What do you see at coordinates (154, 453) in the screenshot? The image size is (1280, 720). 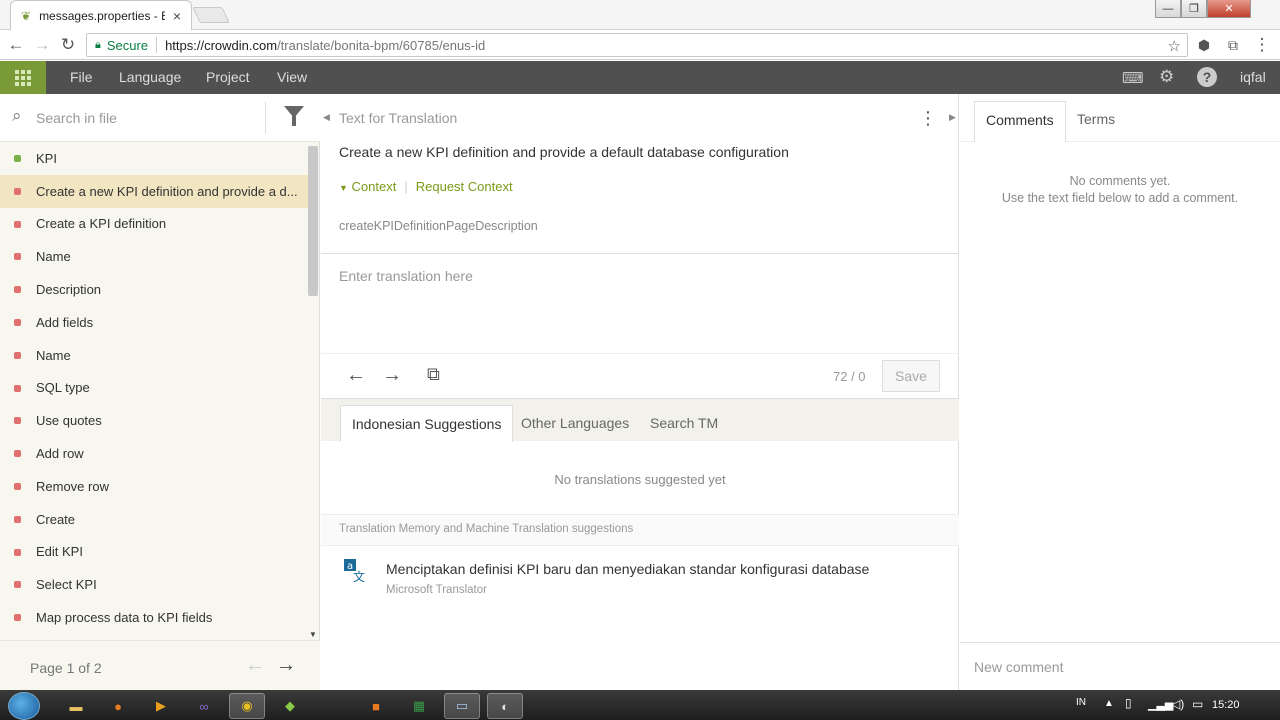 I see `list-item: Add row` at bounding box center [154, 453].